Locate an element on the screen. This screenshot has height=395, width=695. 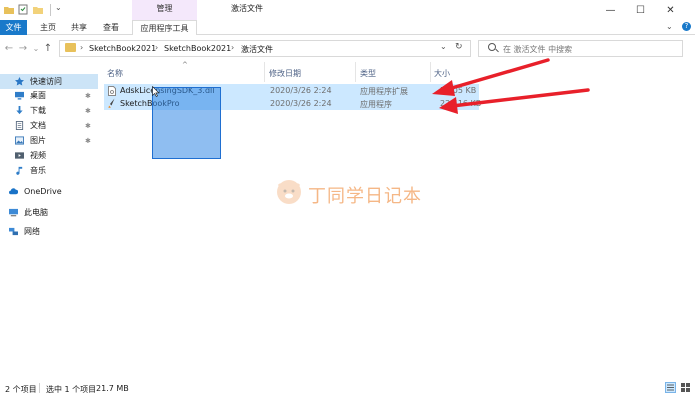
sidebar-item-quick-access: 快速访问 is located at coordinates (49, 81).